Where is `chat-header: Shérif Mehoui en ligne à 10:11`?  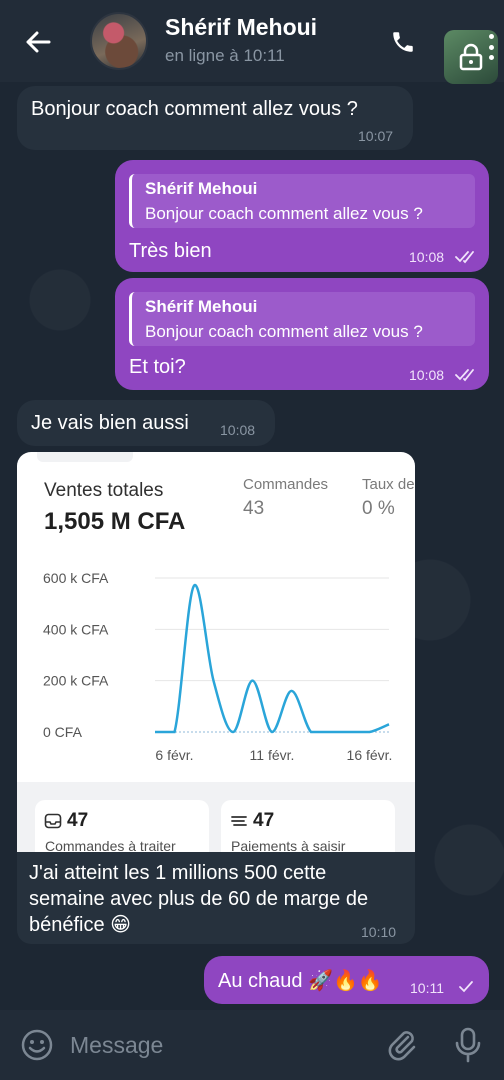
chat-header: Shérif Mehoui en ligne à 10:11 is located at coordinates (252, 42).